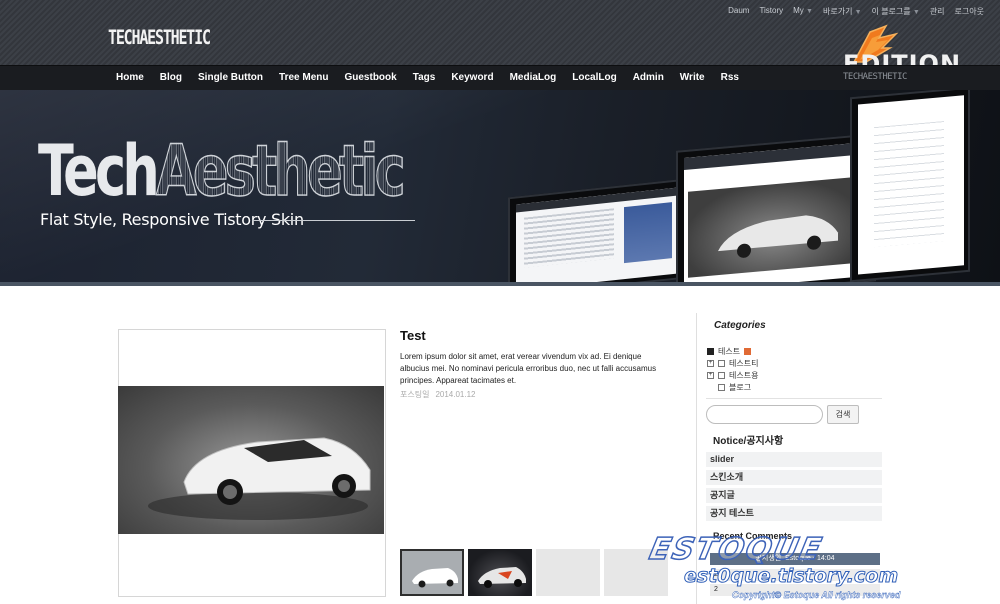 The image size is (1000, 604). I want to click on post-date-label: 포스팅일, so click(415, 394).